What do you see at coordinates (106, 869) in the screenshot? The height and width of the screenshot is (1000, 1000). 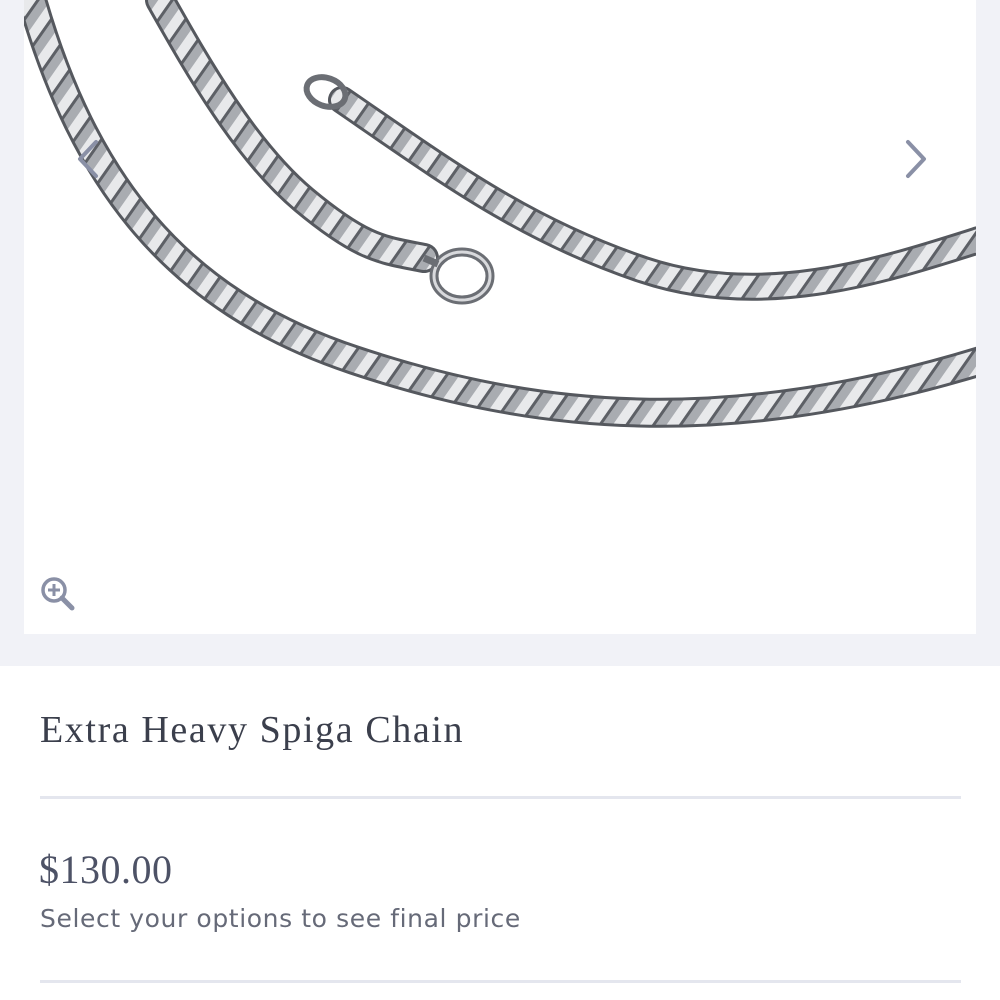 I see `product-price: $130.00` at bounding box center [106, 869].